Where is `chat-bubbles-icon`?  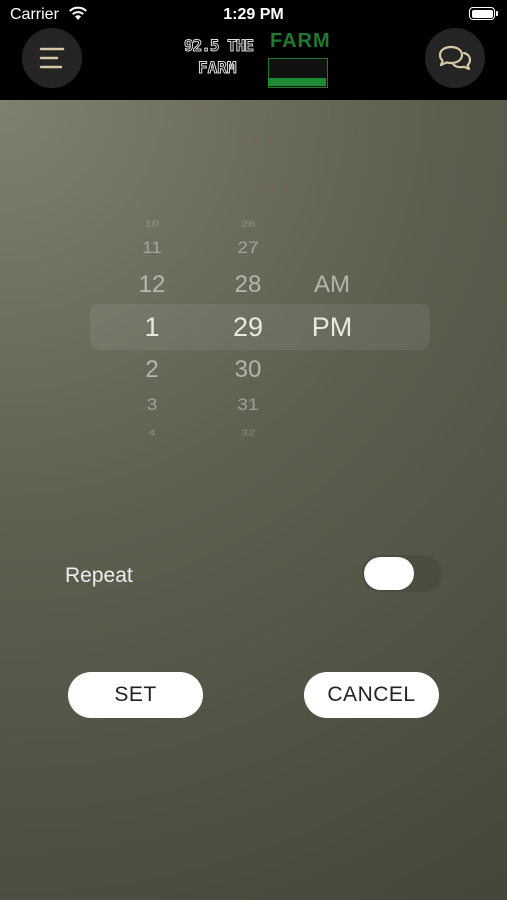
chat-bubbles-icon is located at coordinates (455, 58).